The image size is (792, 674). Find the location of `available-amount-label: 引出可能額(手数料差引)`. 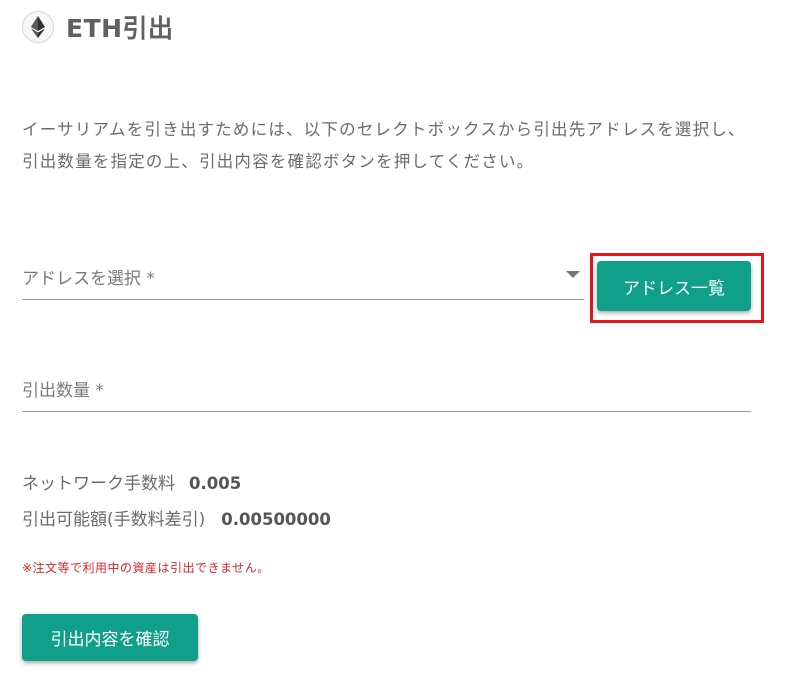

available-amount-label: 引出可能額(手数料差引) is located at coordinates (114, 520).